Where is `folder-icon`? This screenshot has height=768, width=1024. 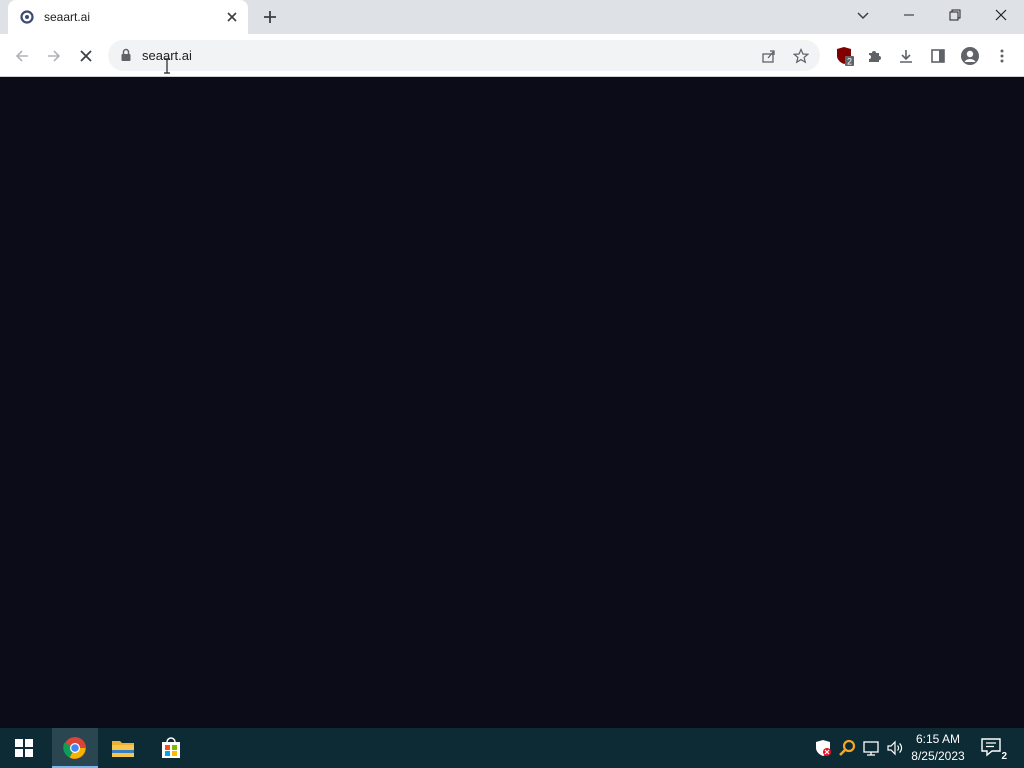
folder-icon is located at coordinates (123, 749).